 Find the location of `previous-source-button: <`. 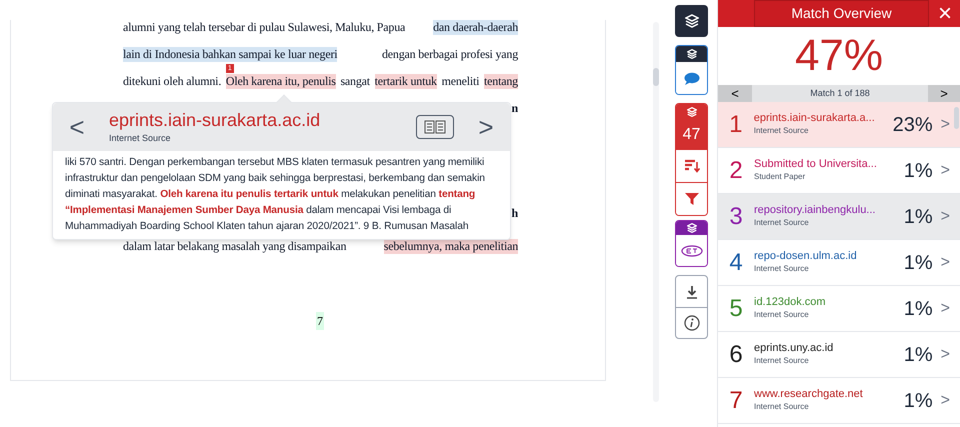

previous-source-button: < is located at coordinates (77, 127).